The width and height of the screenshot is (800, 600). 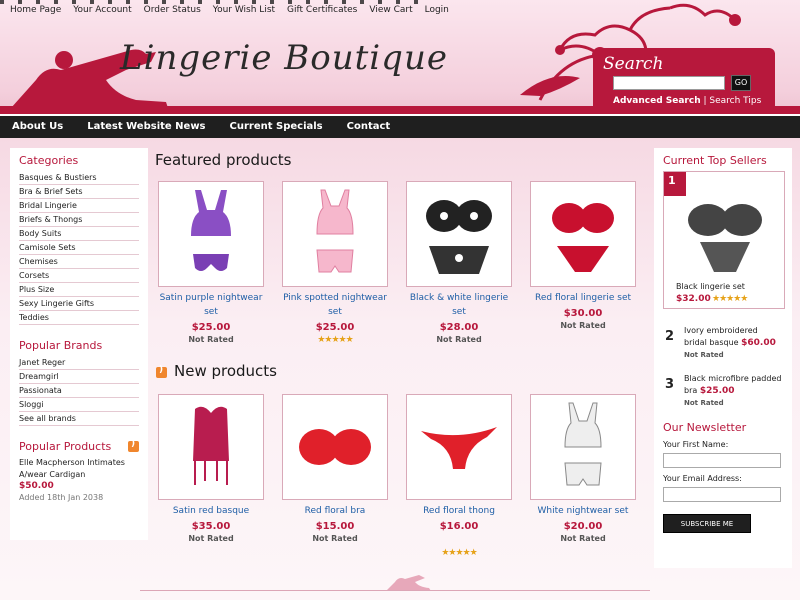 I want to click on site-logo: Lingerie Boutique, so click(x=284, y=58).